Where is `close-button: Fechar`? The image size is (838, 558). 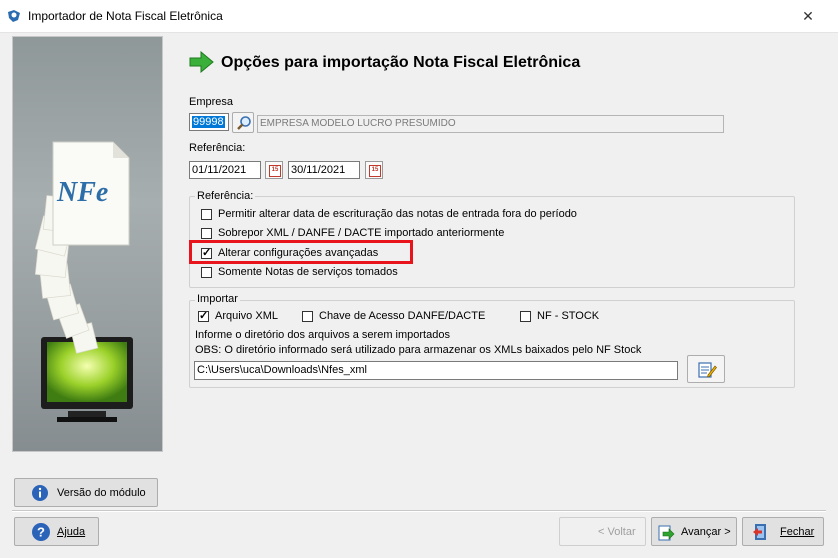 close-button: Fechar is located at coordinates (783, 531).